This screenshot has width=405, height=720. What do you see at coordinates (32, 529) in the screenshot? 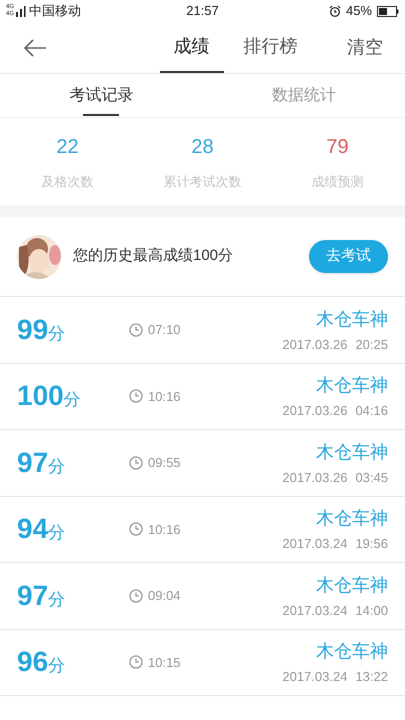
I see `score-value: 94` at bounding box center [32, 529].